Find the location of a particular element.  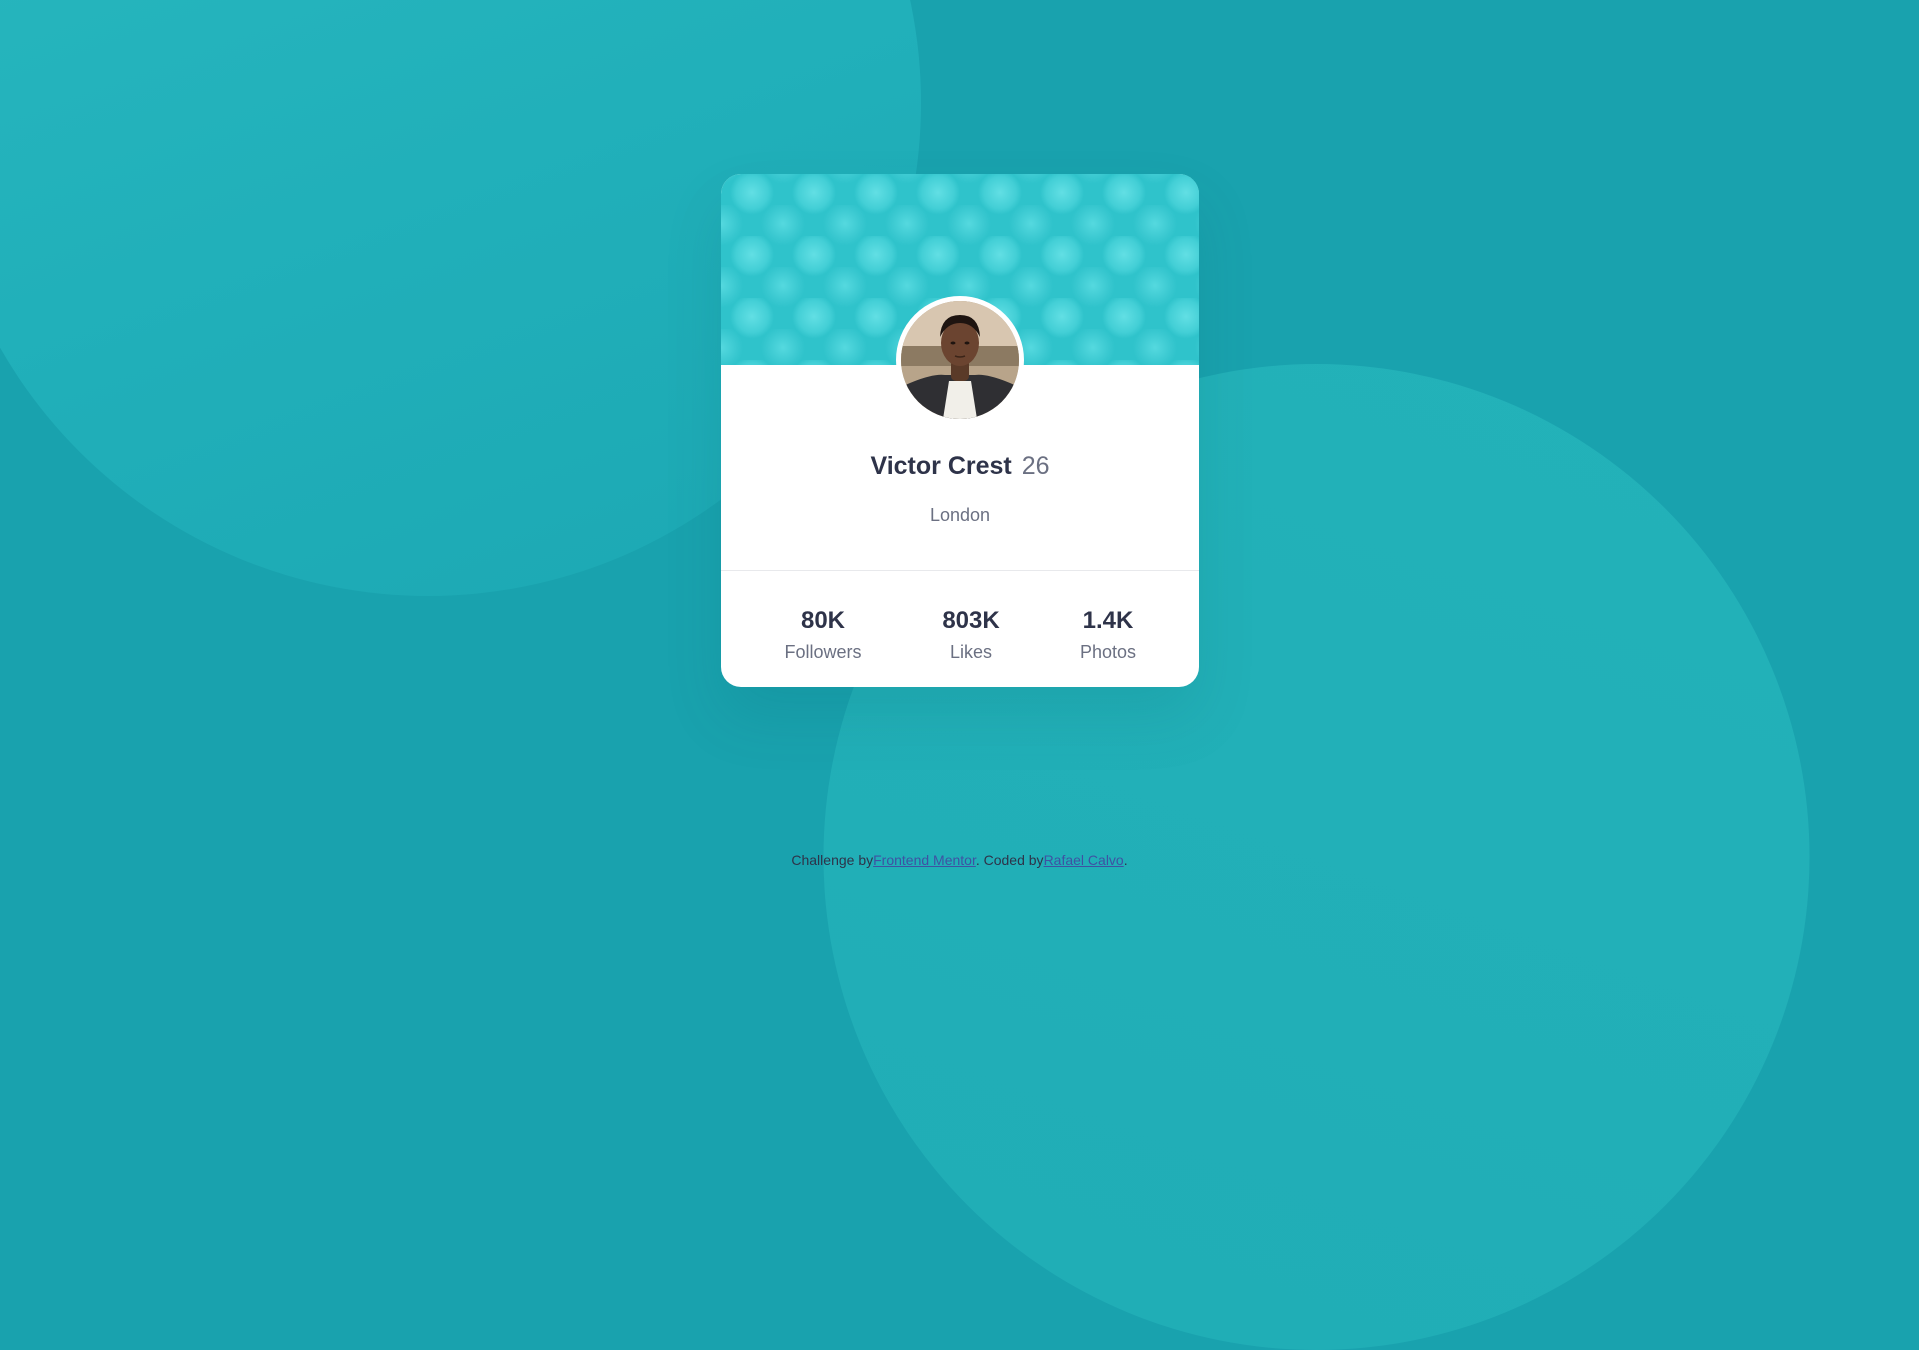

footer-suffix: . is located at coordinates (1125, 860).